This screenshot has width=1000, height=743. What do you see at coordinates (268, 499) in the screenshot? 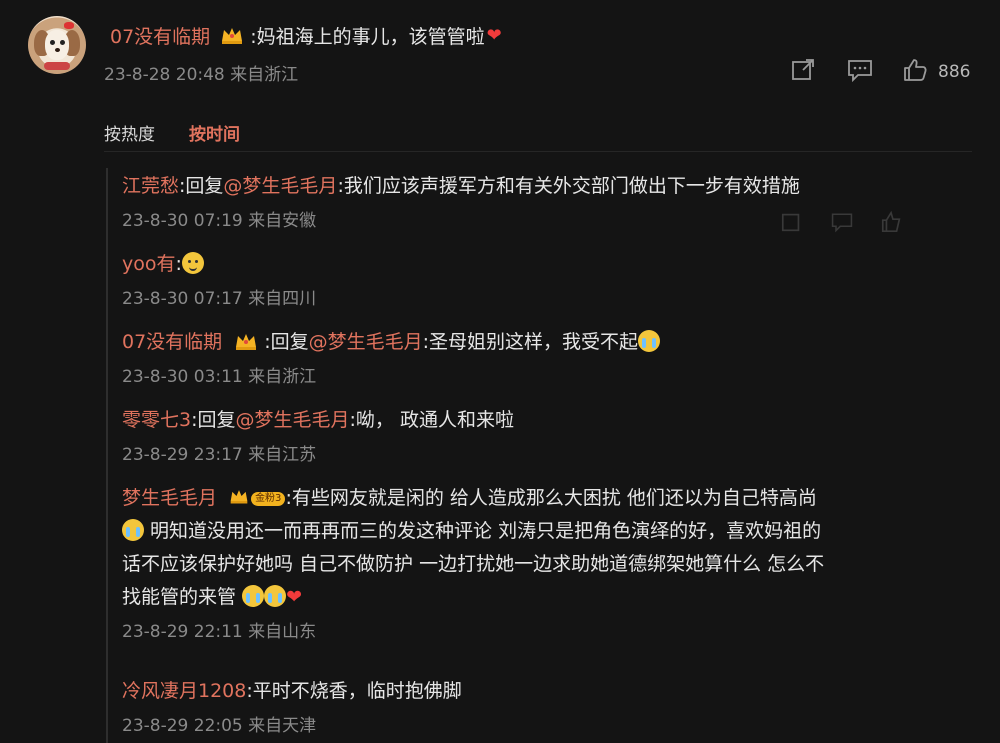
I see `fan-badge: 金粉3` at bounding box center [268, 499].